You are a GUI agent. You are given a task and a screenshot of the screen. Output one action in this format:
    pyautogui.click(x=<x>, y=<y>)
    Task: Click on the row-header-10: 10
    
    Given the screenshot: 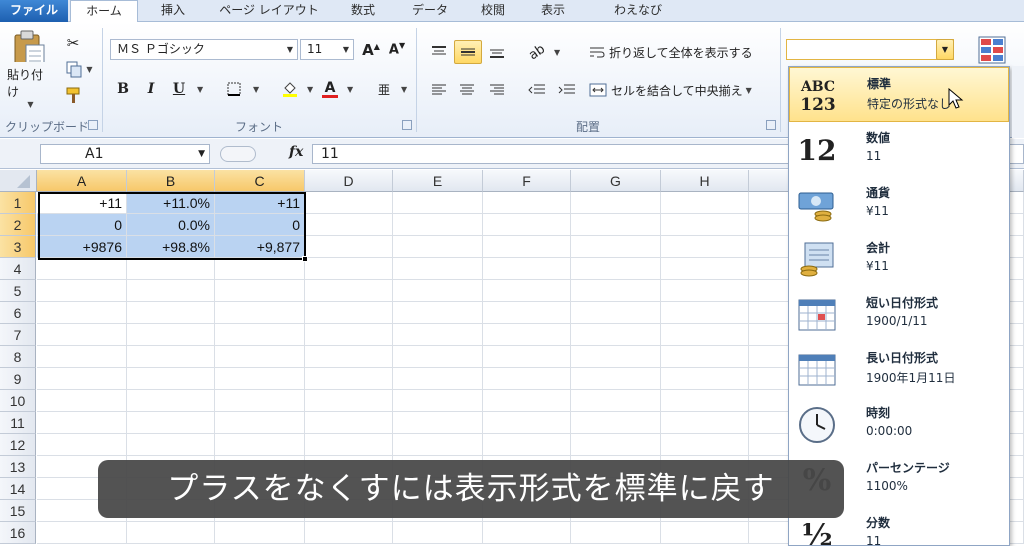 What is the action you would take?
    pyautogui.click(x=18, y=401)
    